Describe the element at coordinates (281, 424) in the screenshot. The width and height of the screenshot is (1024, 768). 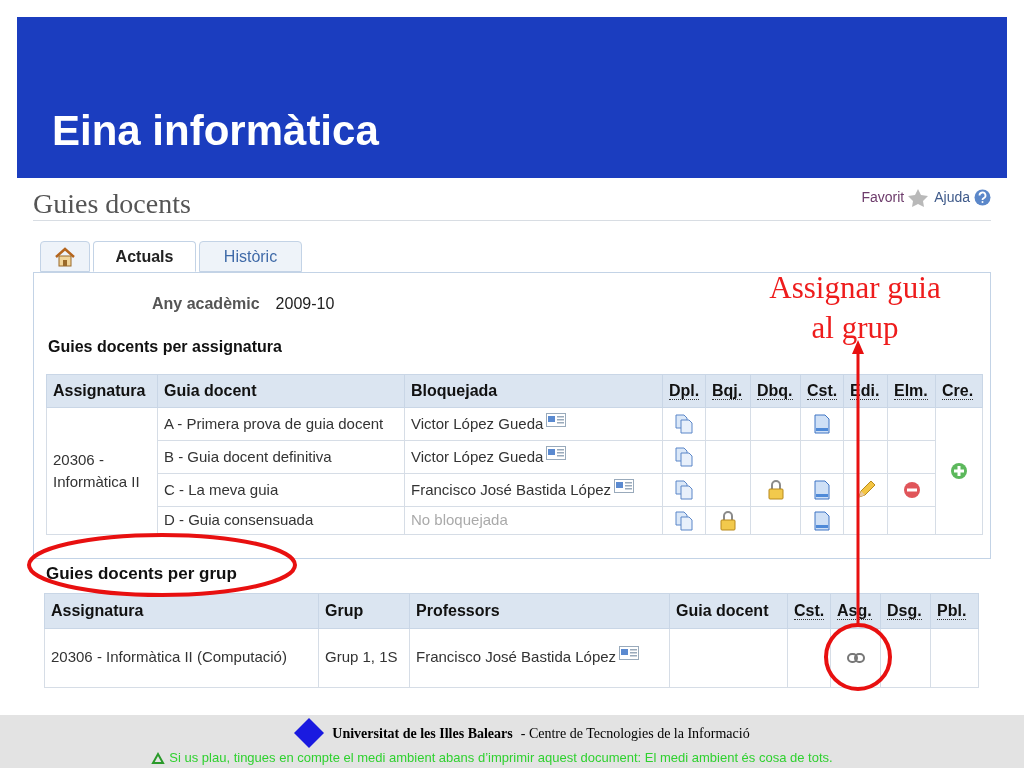
I see `table-cell: A - Primera prova de guia docent` at that location.